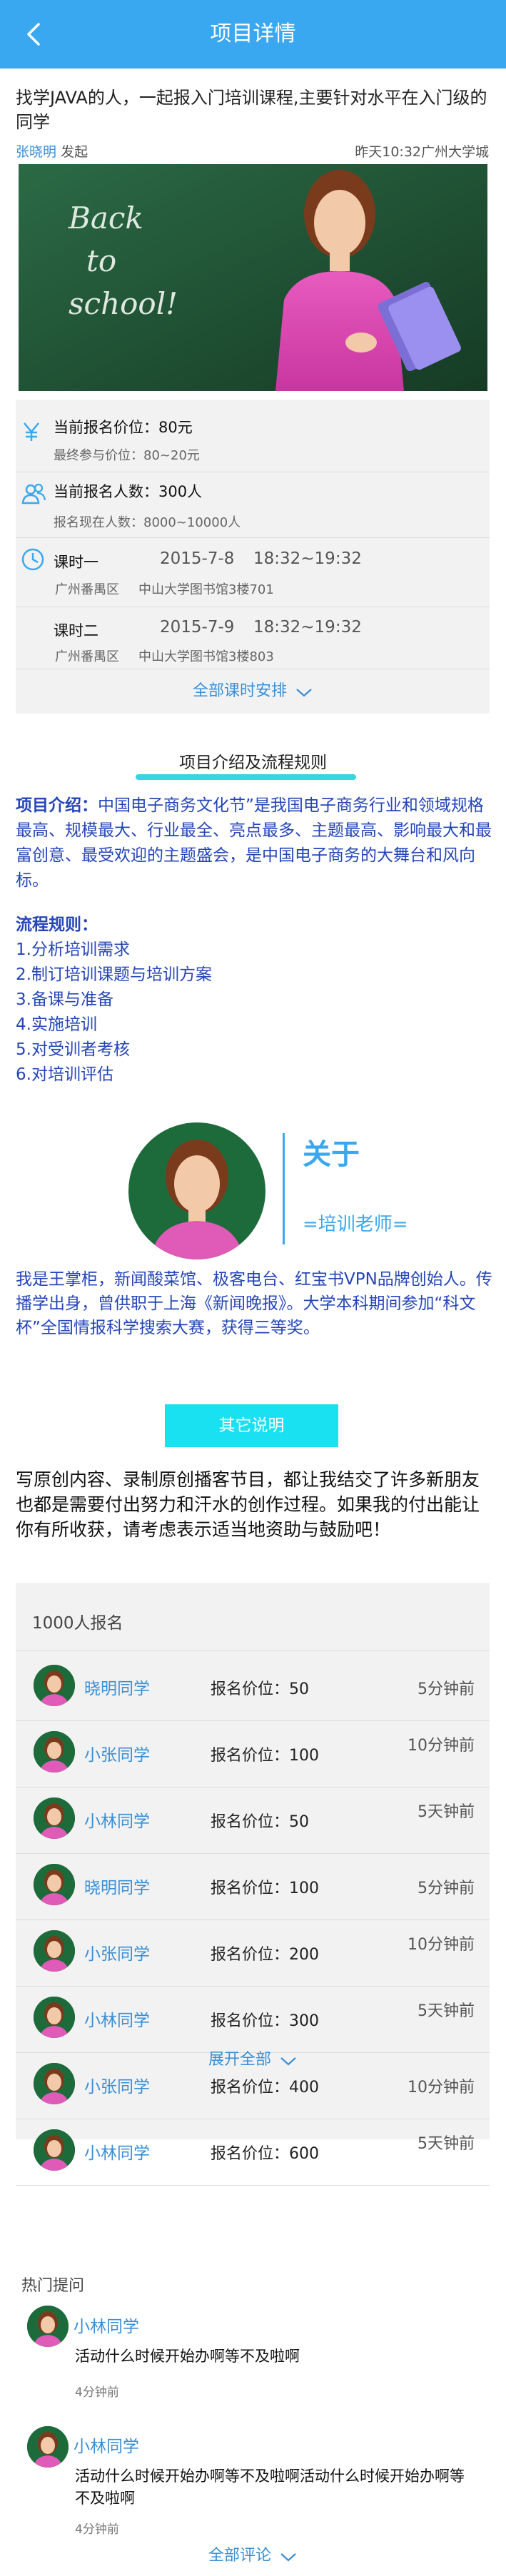  Describe the element at coordinates (76, 630) in the screenshot. I see `lesson-2-name: 课时二` at that location.